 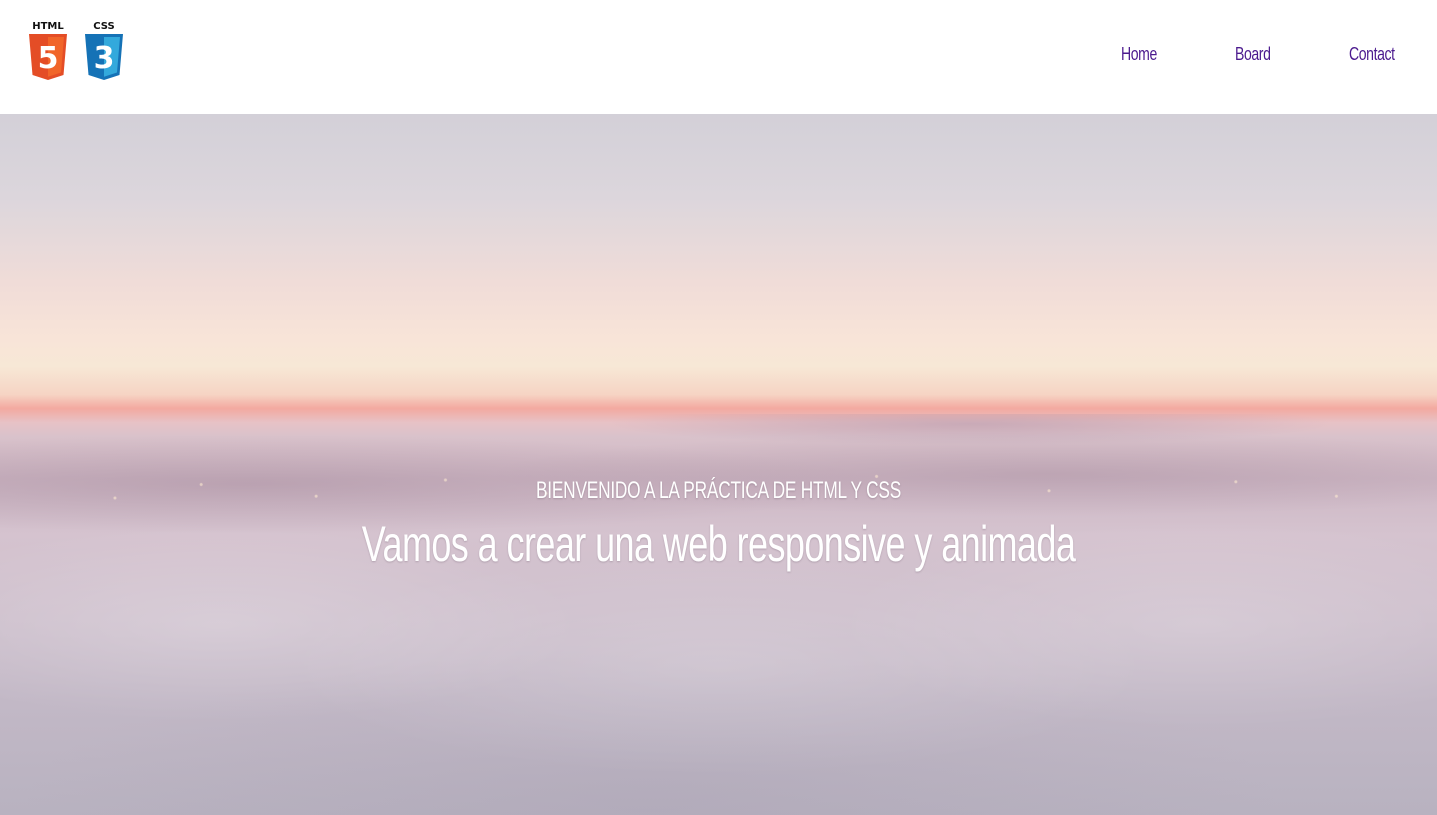 I want to click on html5-number: 5, so click(x=48, y=58).